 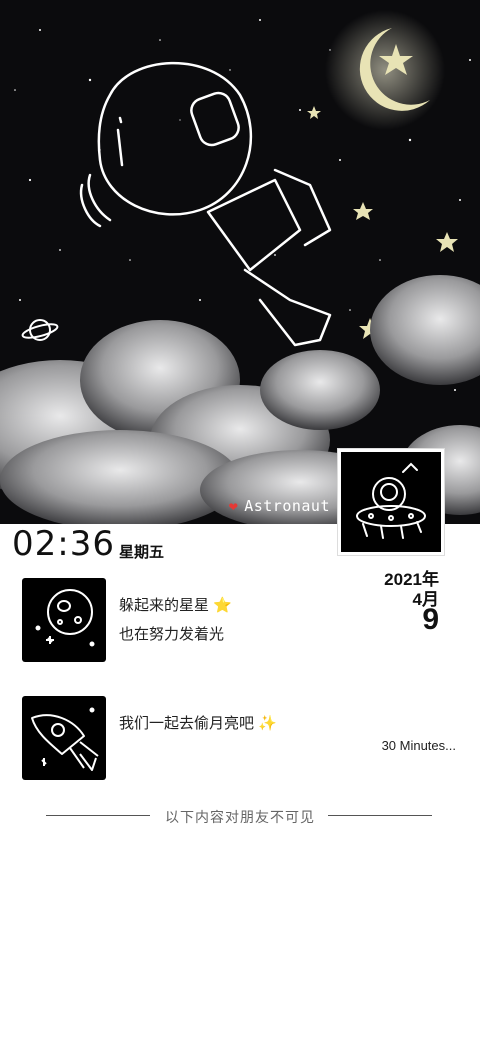 What do you see at coordinates (164, 605) in the screenshot?
I see `post-text: 躲起来的星星` at bounding box center [164, 605].